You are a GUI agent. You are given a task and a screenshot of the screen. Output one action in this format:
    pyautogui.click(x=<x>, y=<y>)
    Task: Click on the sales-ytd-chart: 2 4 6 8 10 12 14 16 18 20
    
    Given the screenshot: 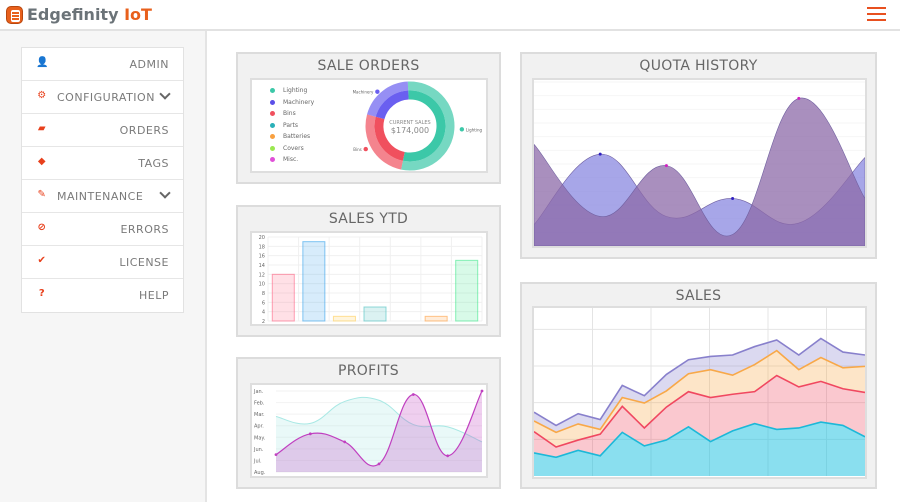 What is the action you would take?
    pyautogui.click(x=369, y=278)
    